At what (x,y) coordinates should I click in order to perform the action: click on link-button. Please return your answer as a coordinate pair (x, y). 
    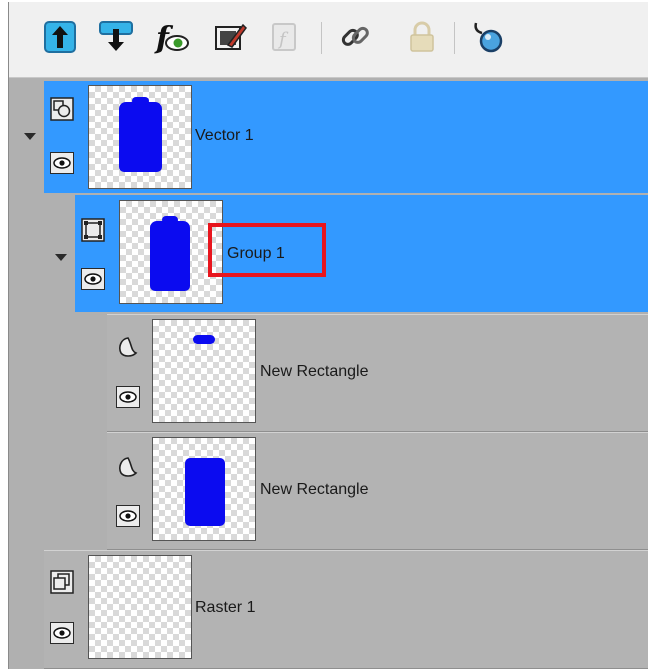
    Looking at the image, I should click on (356, 37).